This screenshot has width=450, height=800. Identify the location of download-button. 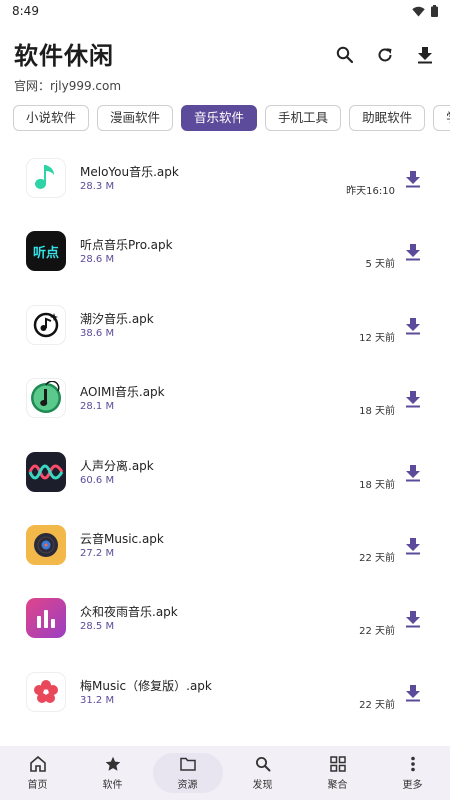
(425, 55).